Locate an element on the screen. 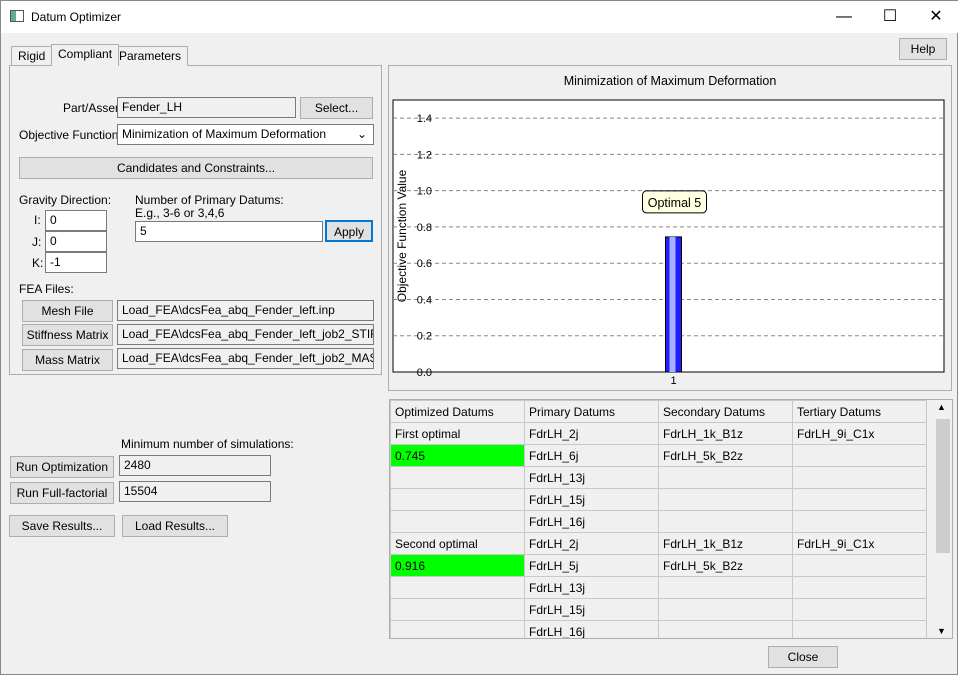 This screenshot has width=958, height=675. table-cell: First optimal is located at coordinates (457, 433).